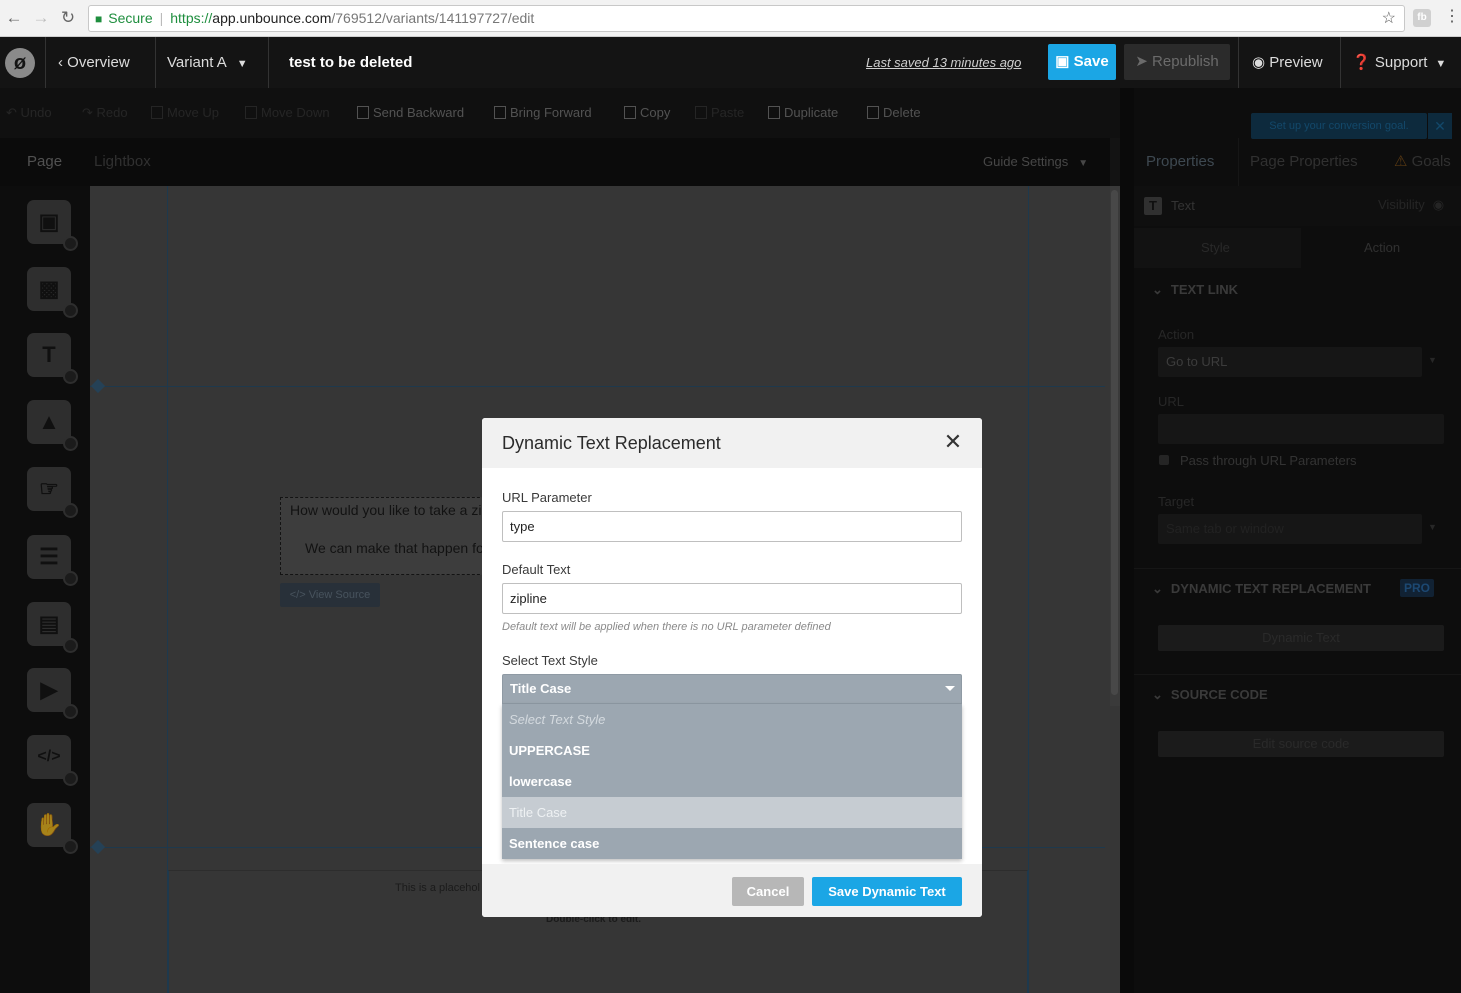  I want to click on preview-label: Preview, so click(1296, 62).